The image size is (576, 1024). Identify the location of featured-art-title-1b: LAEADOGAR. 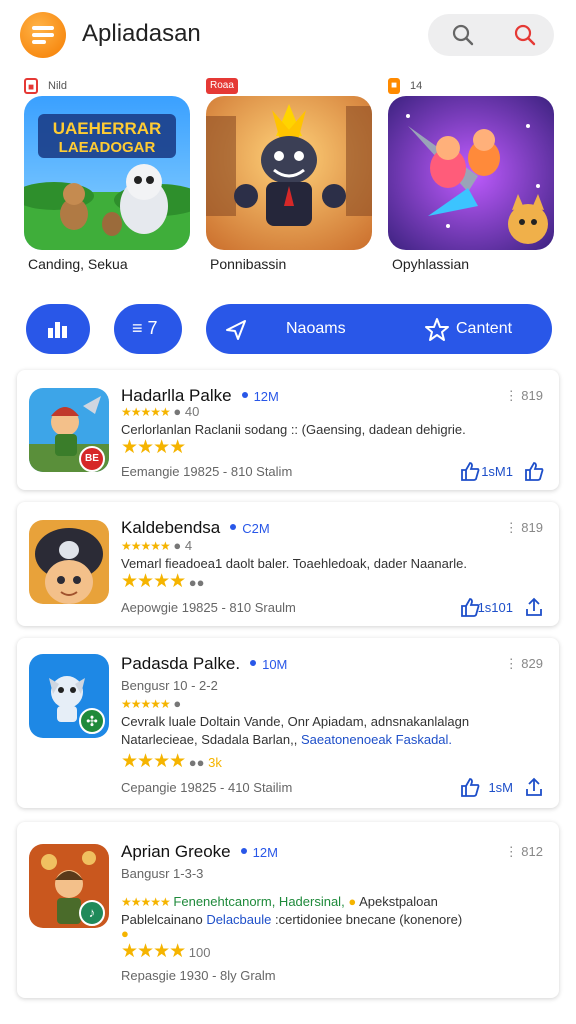
(107, 147).